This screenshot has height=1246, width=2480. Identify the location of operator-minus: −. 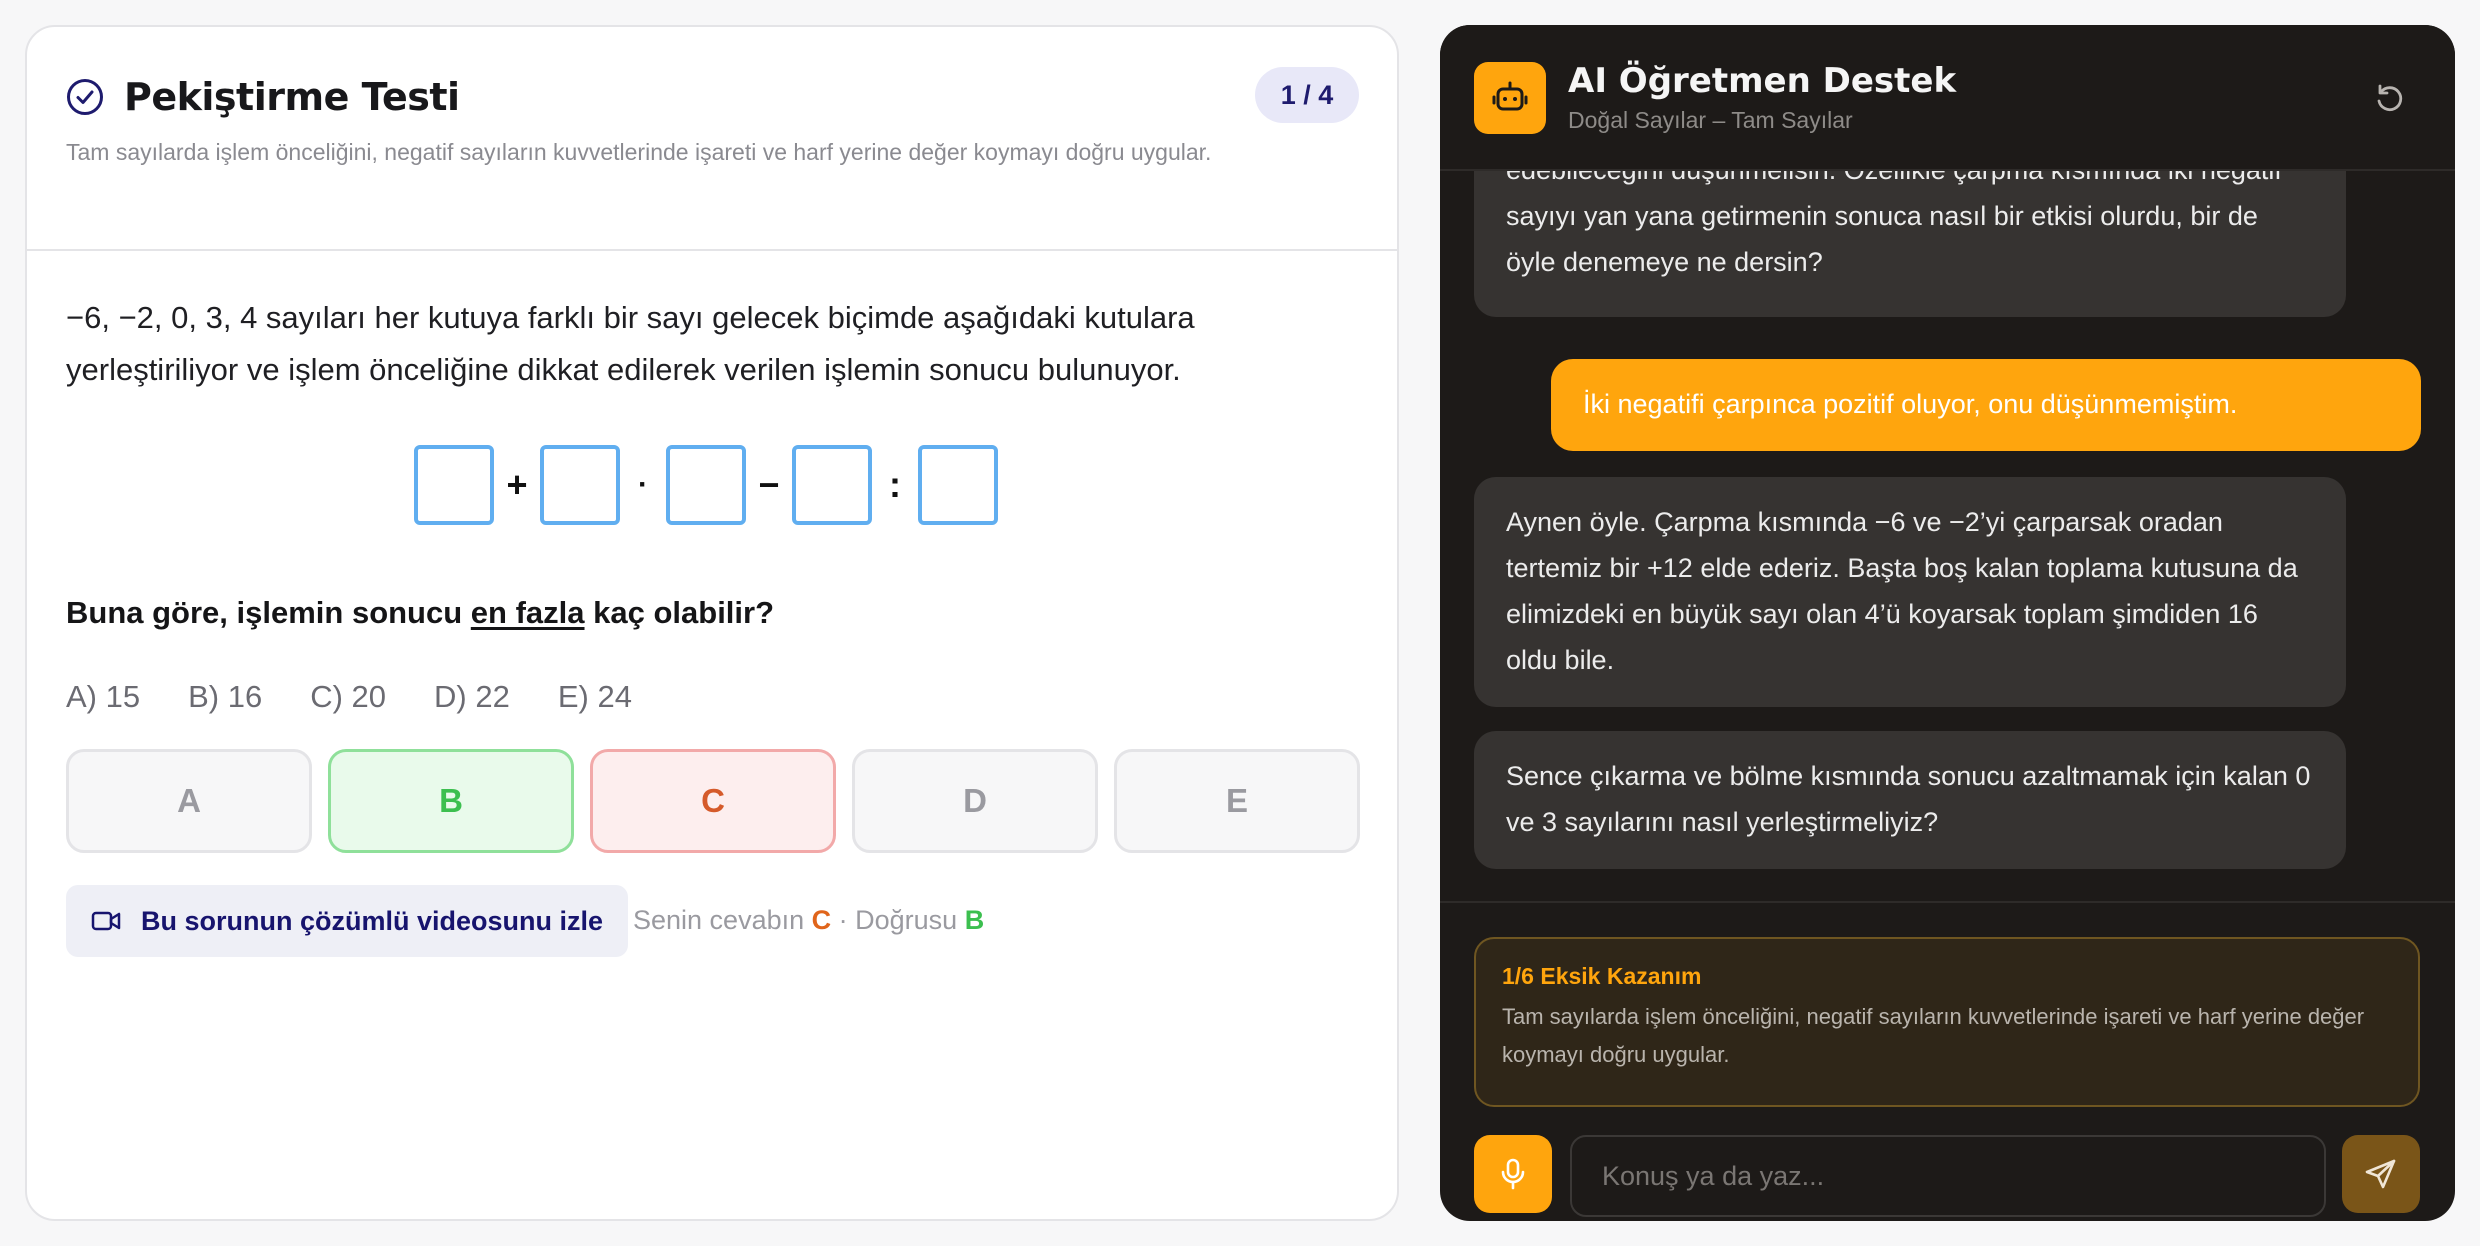
(769, 484).